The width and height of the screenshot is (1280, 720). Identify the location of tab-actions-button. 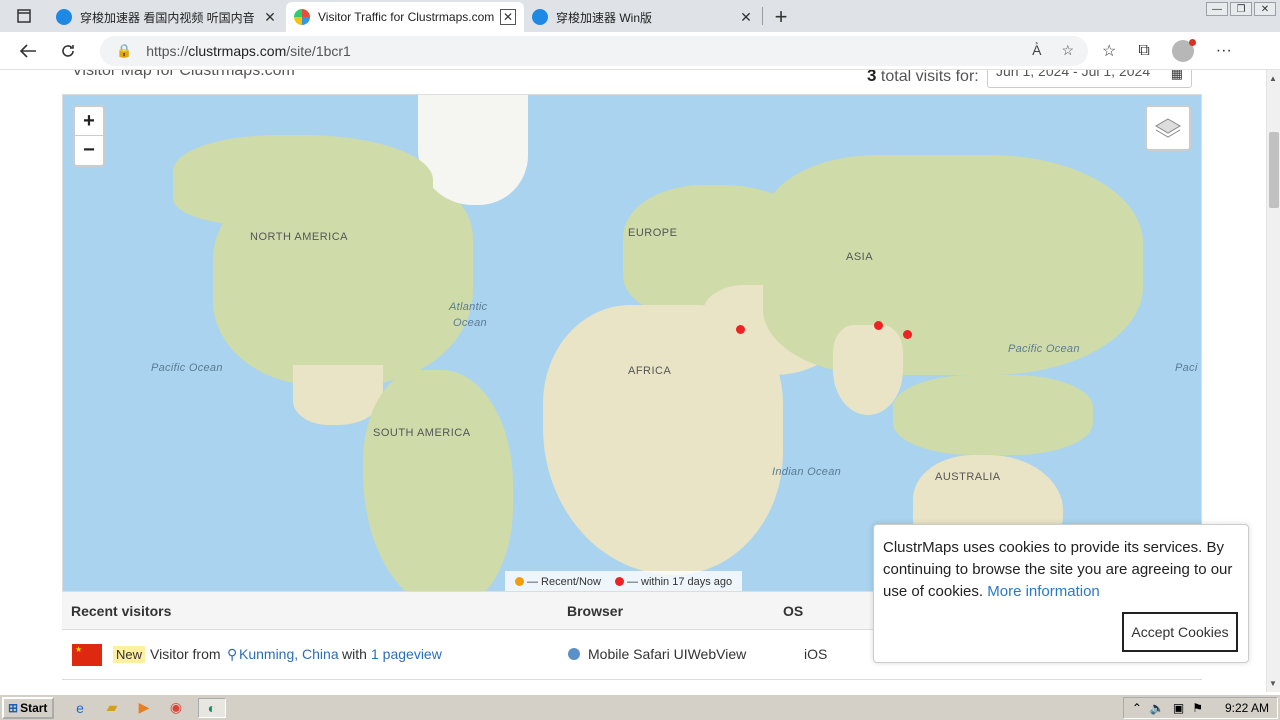
(24, 16).